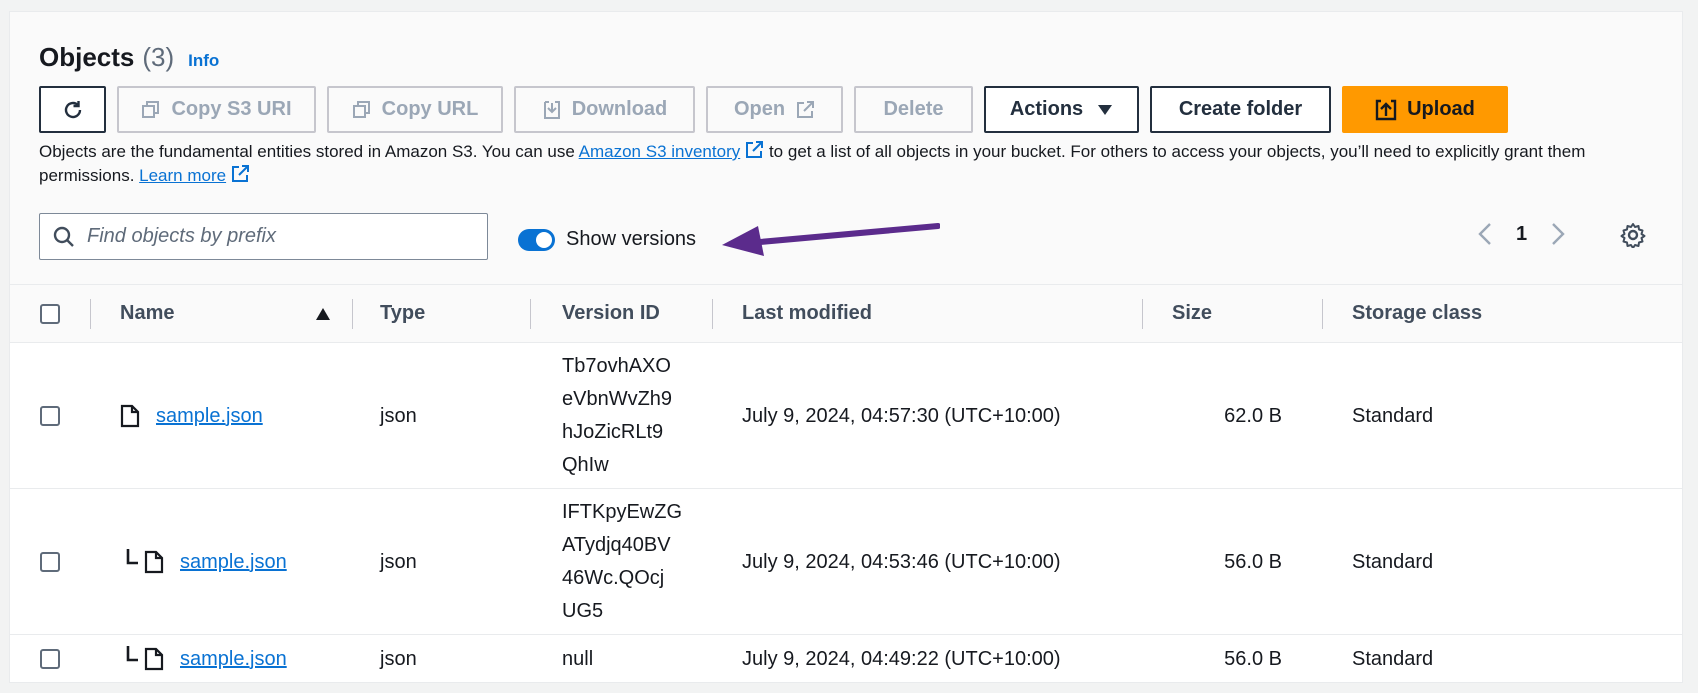  Describe the element at coordinates (1386, 109) in the screenshot. I see `upload-icon` at that location.